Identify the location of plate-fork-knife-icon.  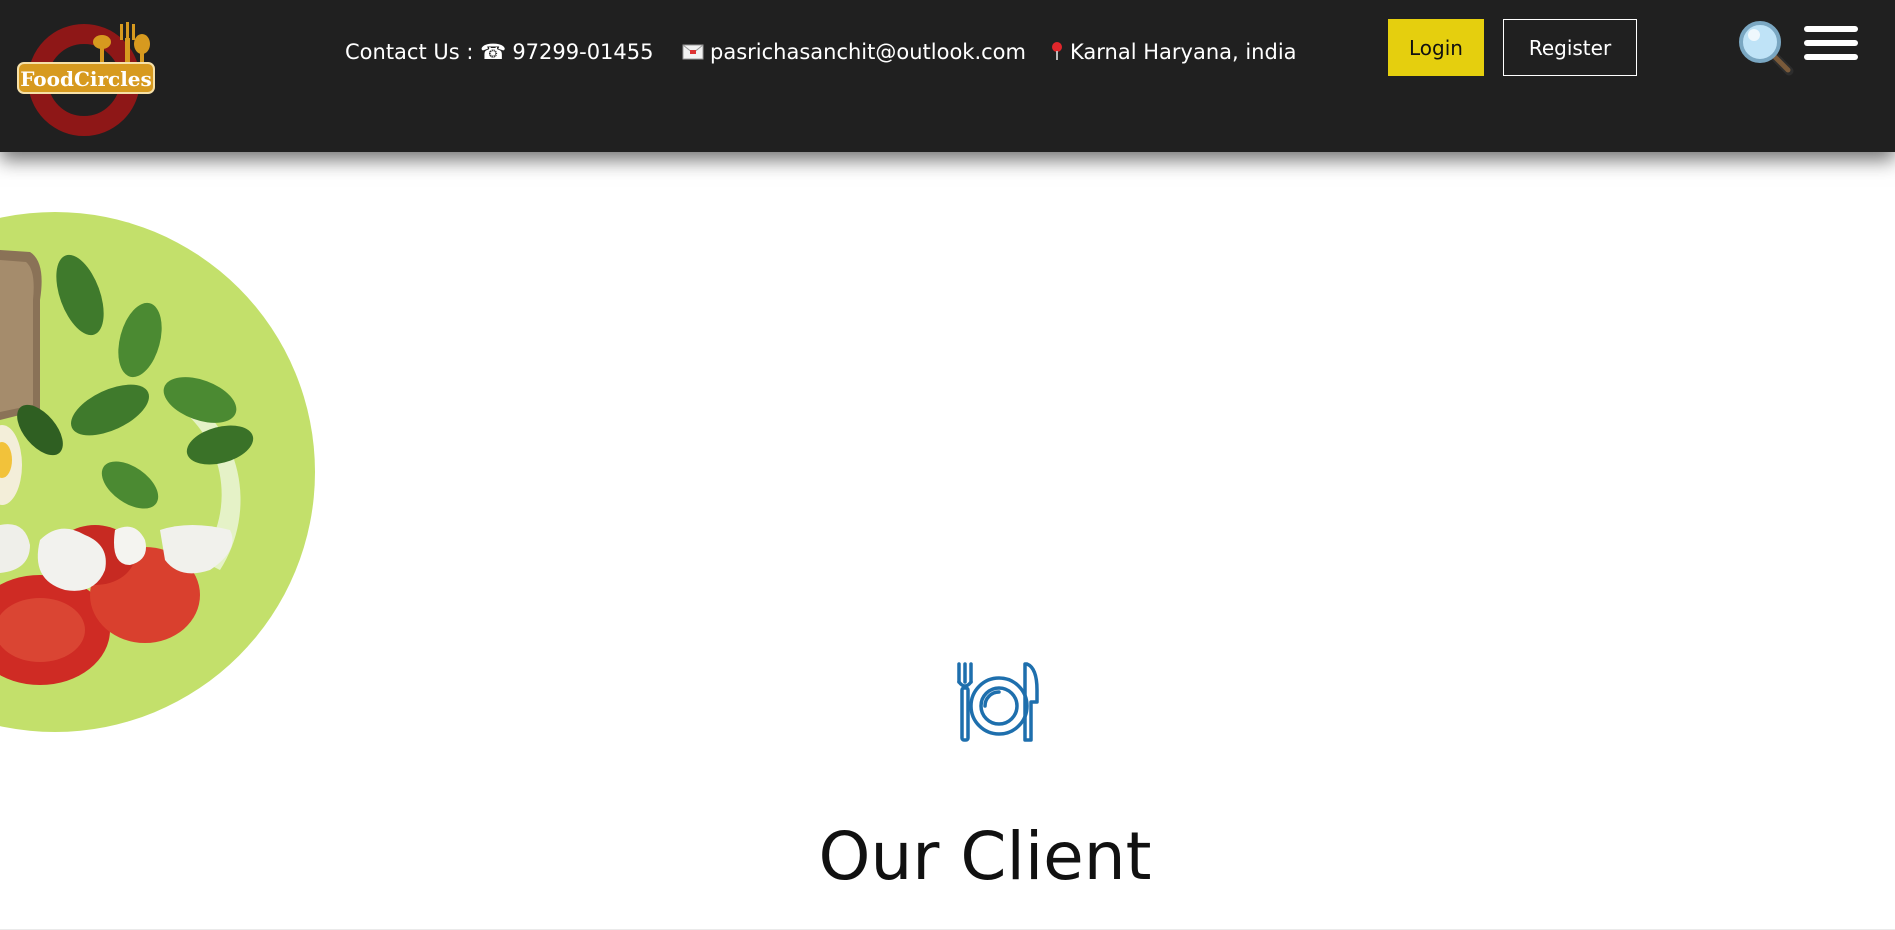
(999, 702).